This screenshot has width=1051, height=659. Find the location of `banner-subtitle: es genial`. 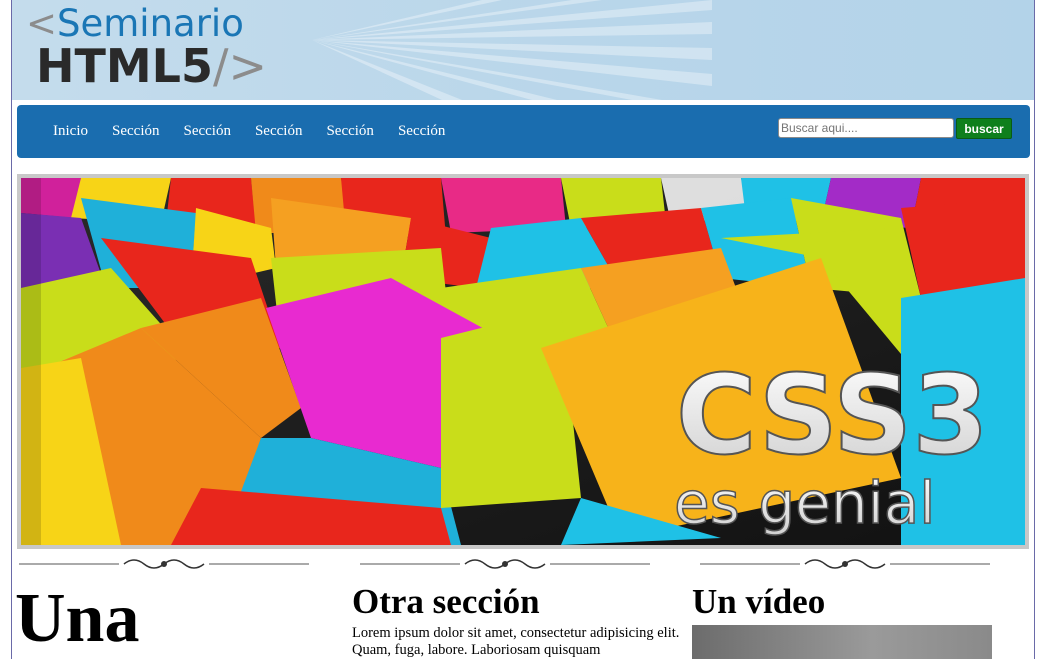

banner-subtitle: es genial is located at coordinates (804, 503).